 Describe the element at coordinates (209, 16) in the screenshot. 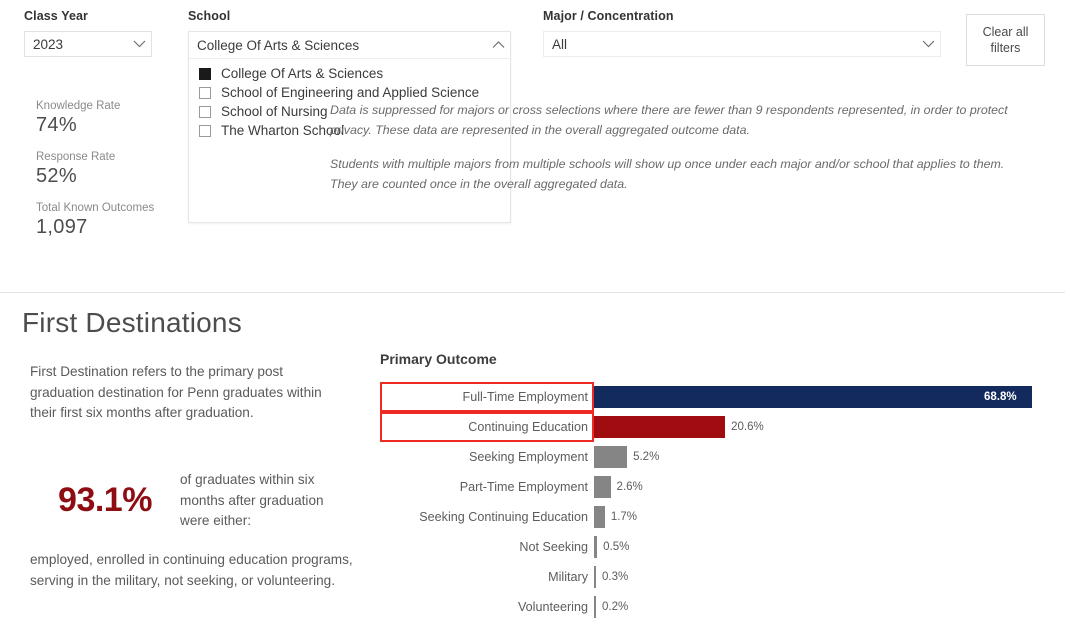

I see `school-label: School` at that location.